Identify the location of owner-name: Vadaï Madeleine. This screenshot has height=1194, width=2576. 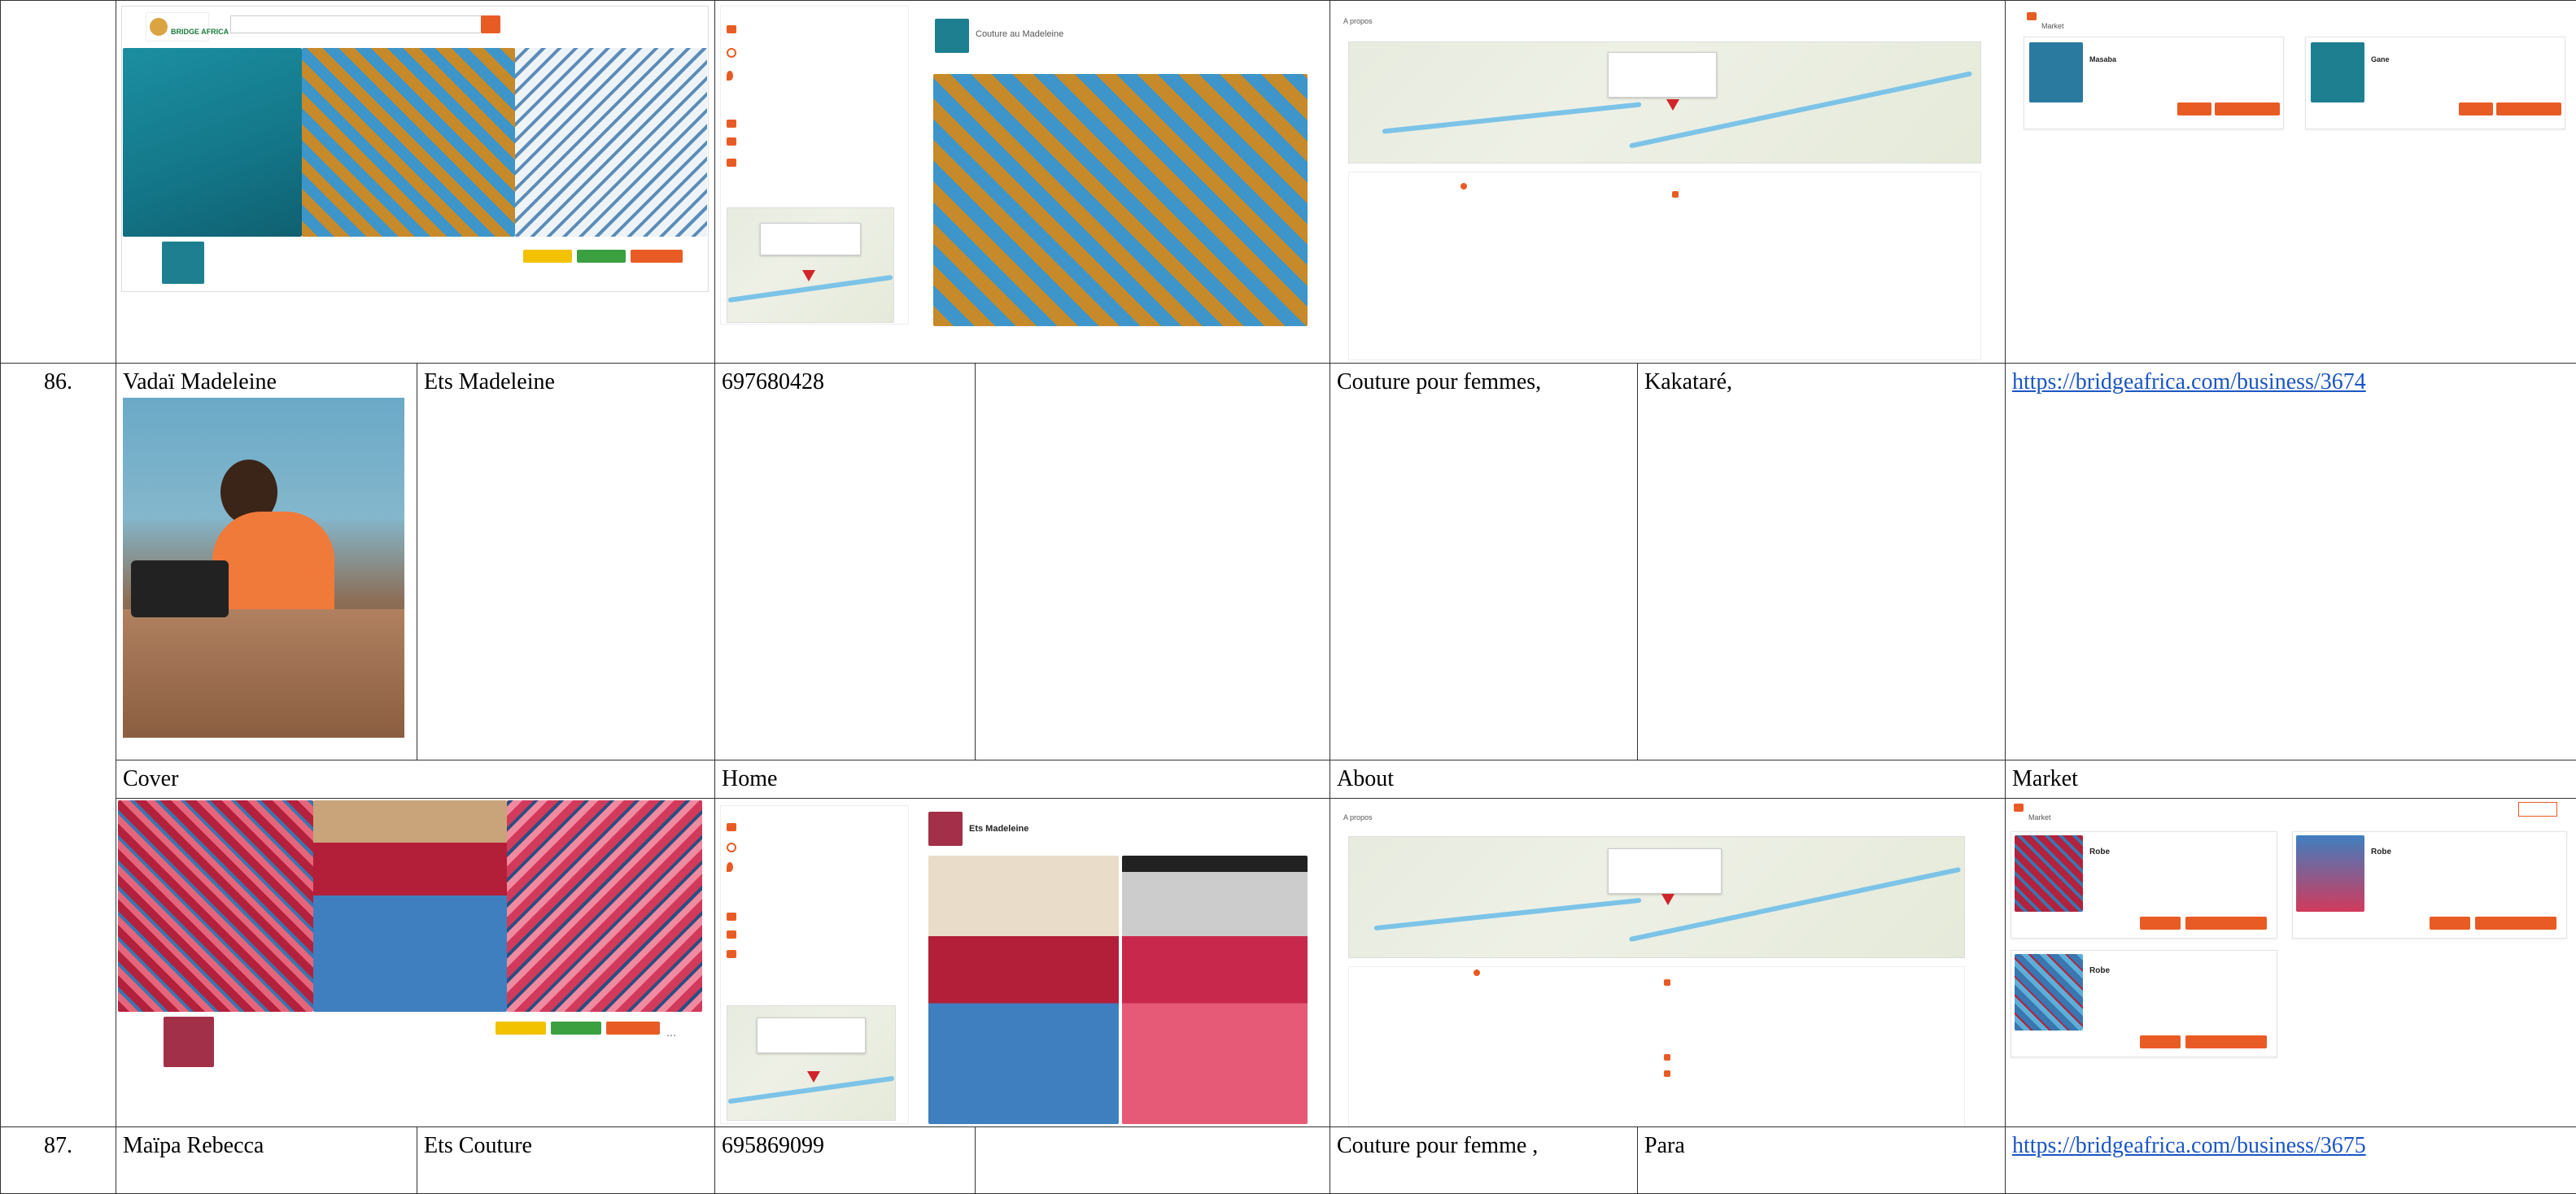
(266, 381).